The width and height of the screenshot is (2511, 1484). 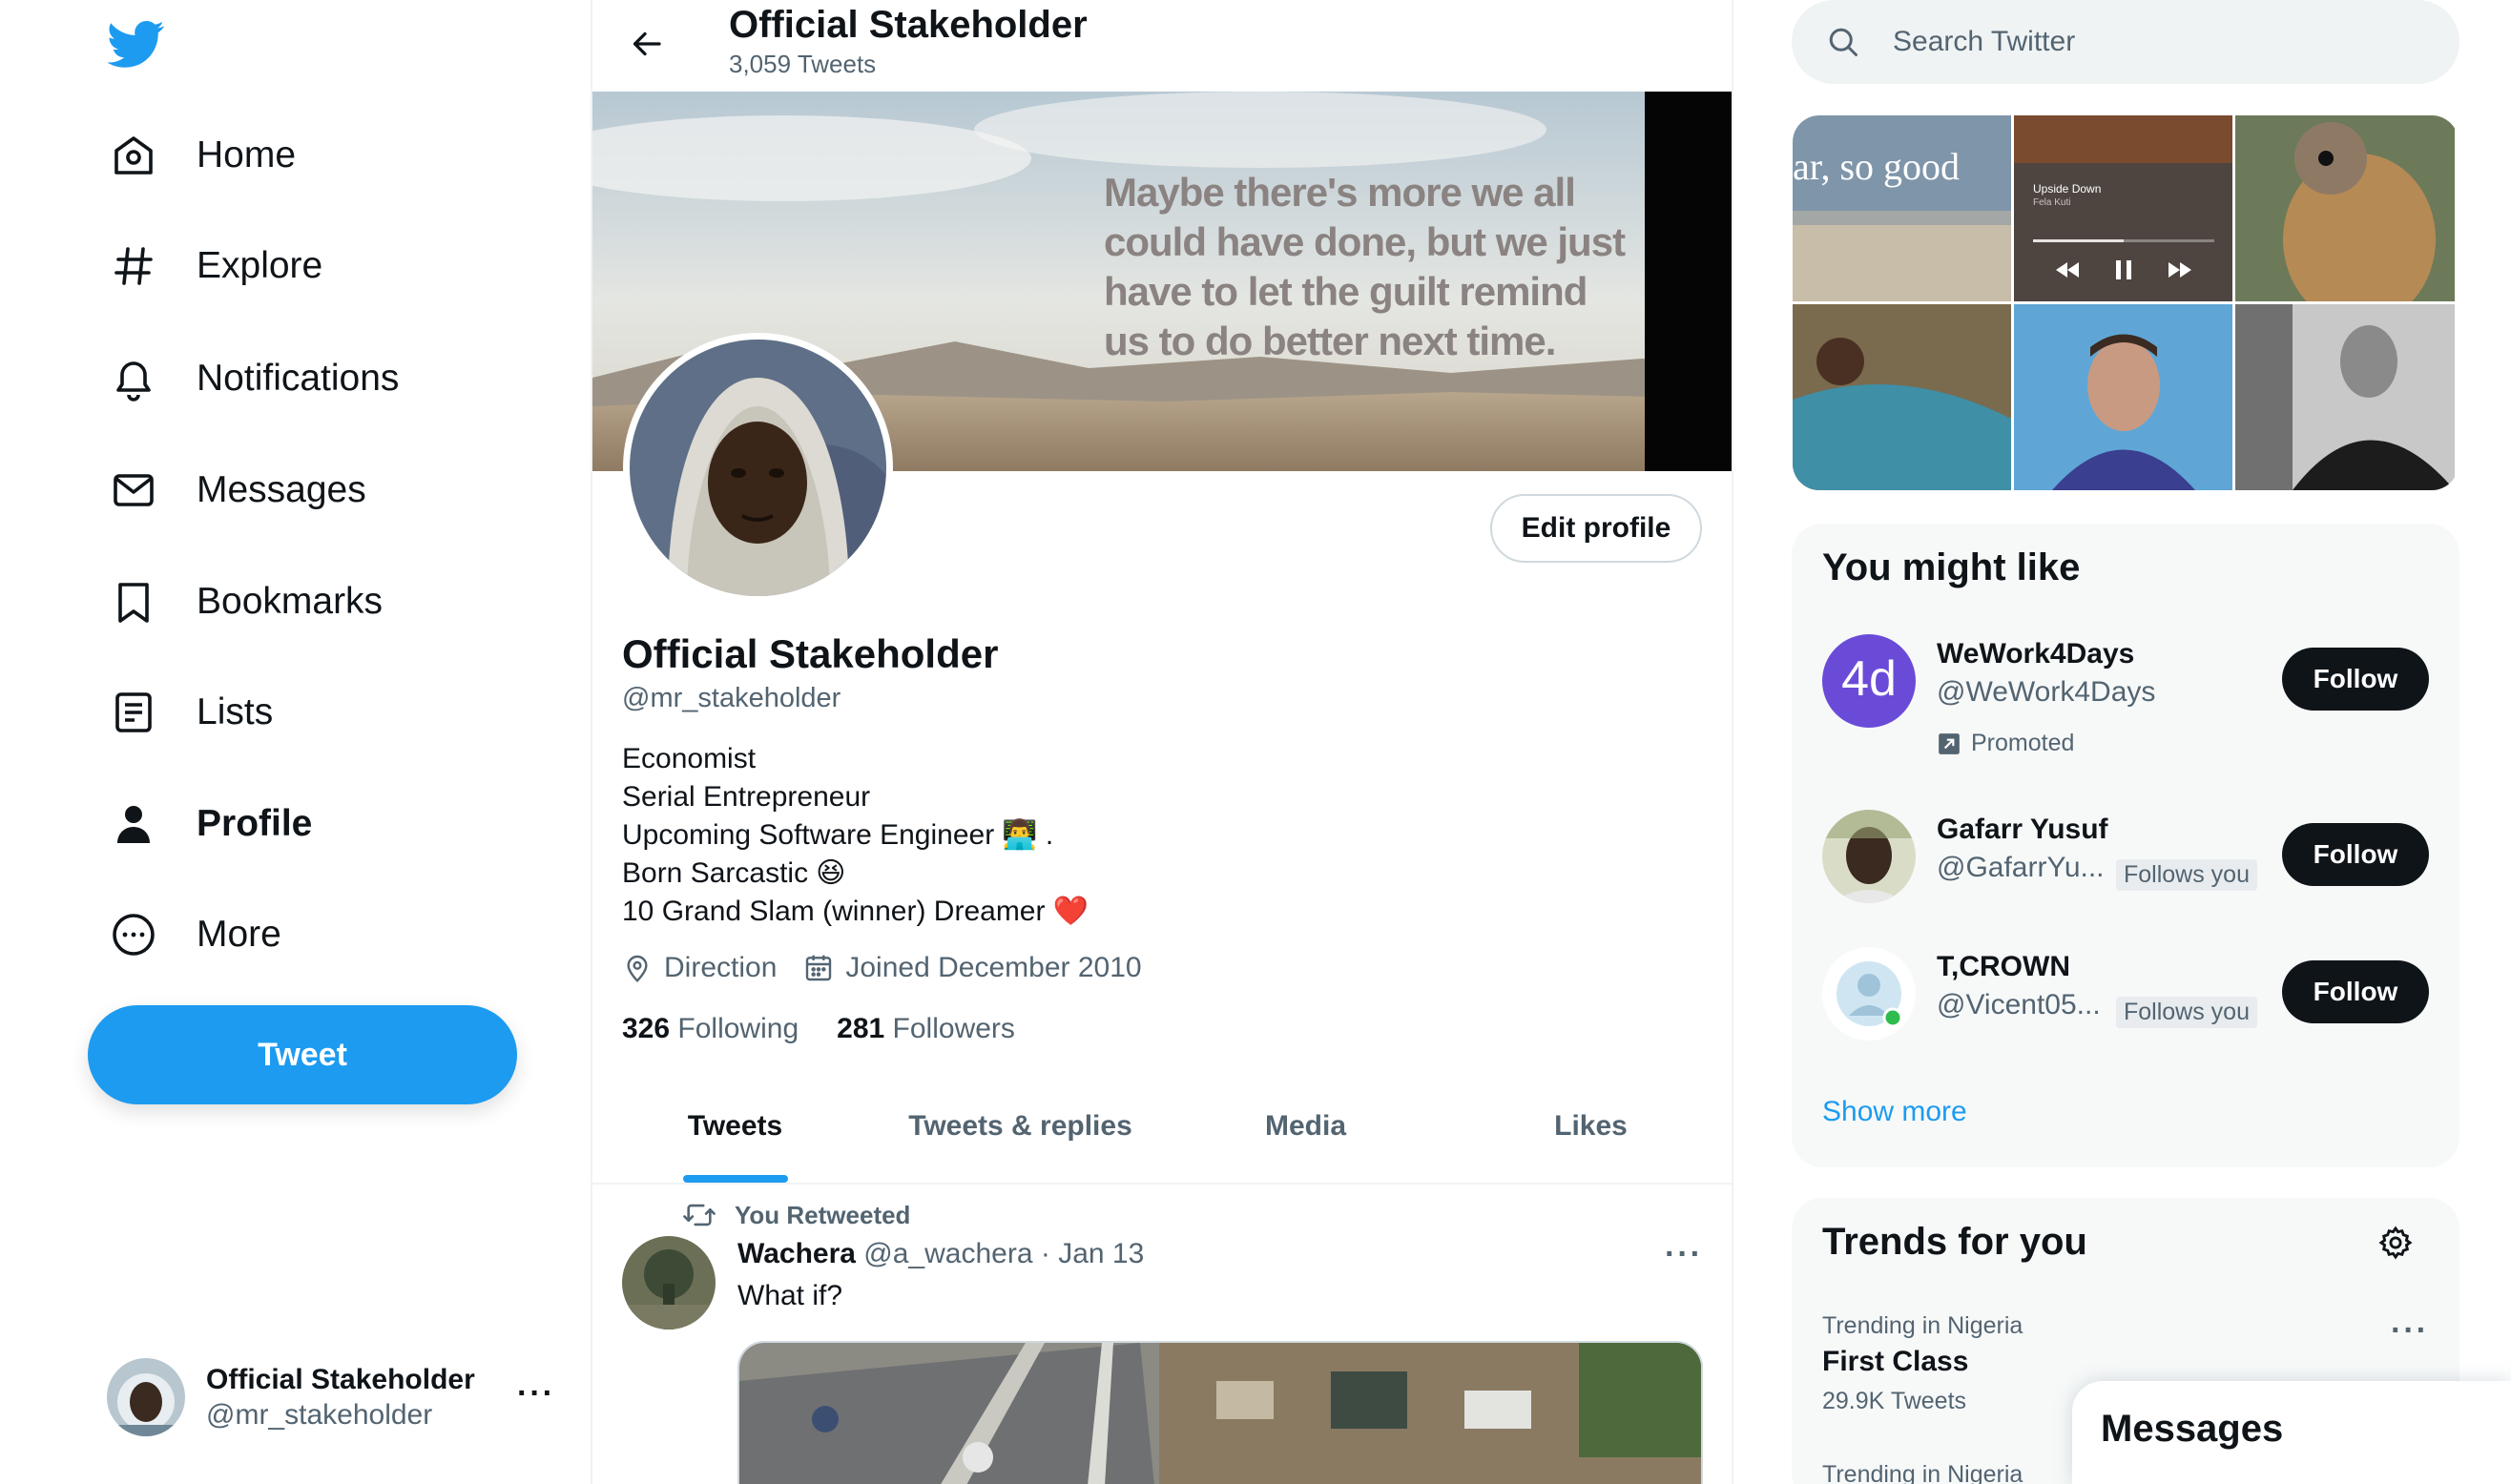 I want to click on promoted-text: Promoted, so click(x=2023, y=743).